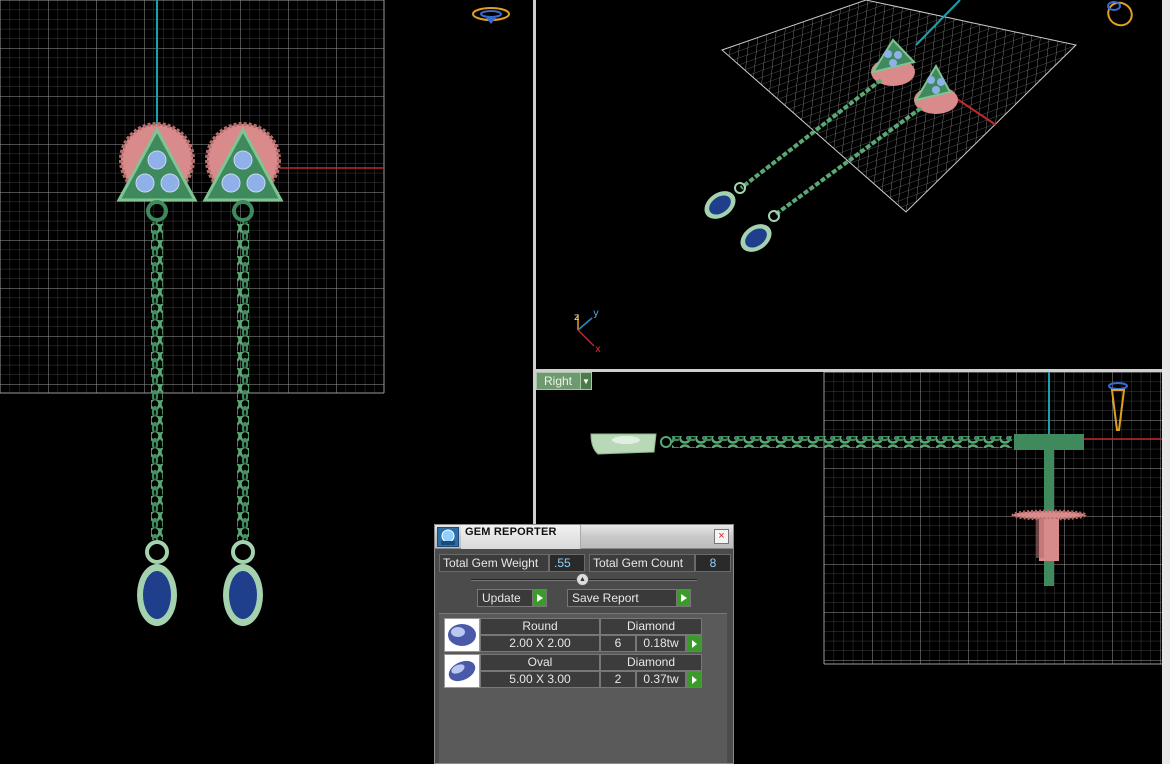 The height and width of the screenshot is (764, 1170). What do you see at coordinates (713, 563) in the screenshot?
I see `total-gem-count-value: 8` at bounding box center [713, 563].